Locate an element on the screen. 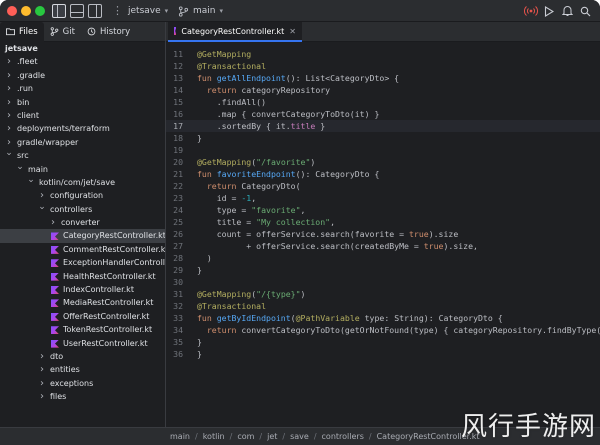  toggle-right-panel-button is located at coordinates (95, 11).